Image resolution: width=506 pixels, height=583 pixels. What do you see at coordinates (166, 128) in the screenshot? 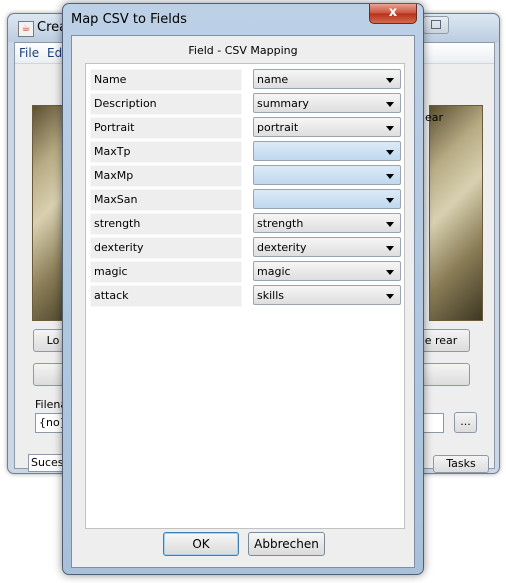
I see `field-label: Portrait` at bounding box center [166, 128].